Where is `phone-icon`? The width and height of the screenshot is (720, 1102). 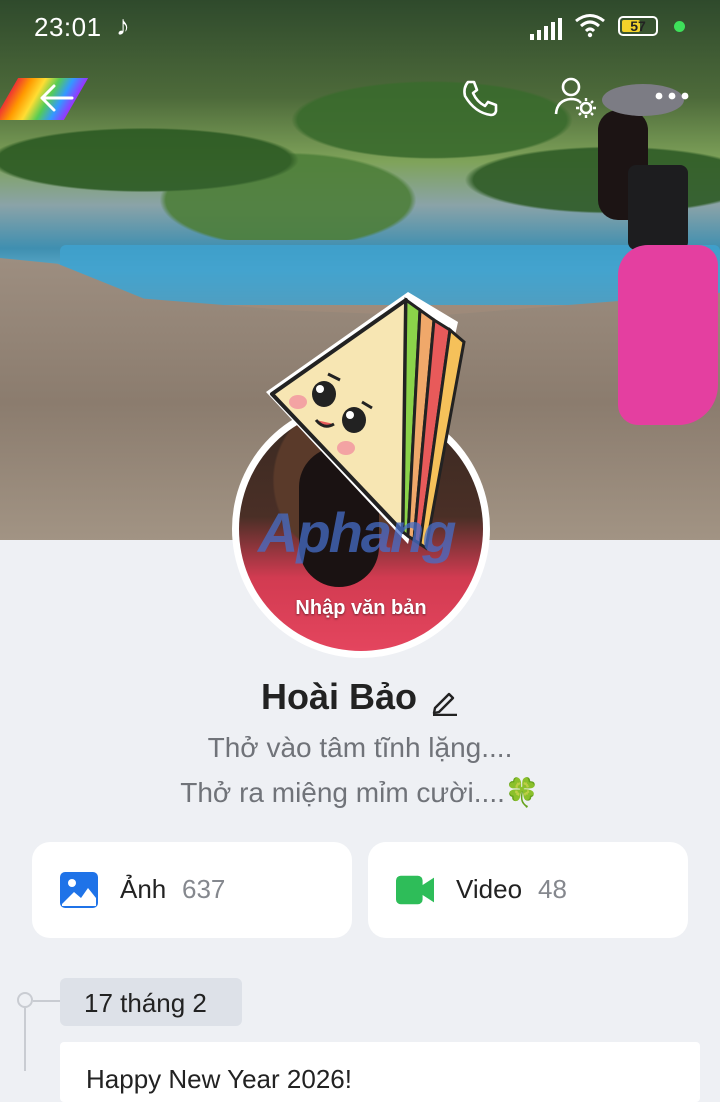
phone-icon is located at coordinates (480, 98).